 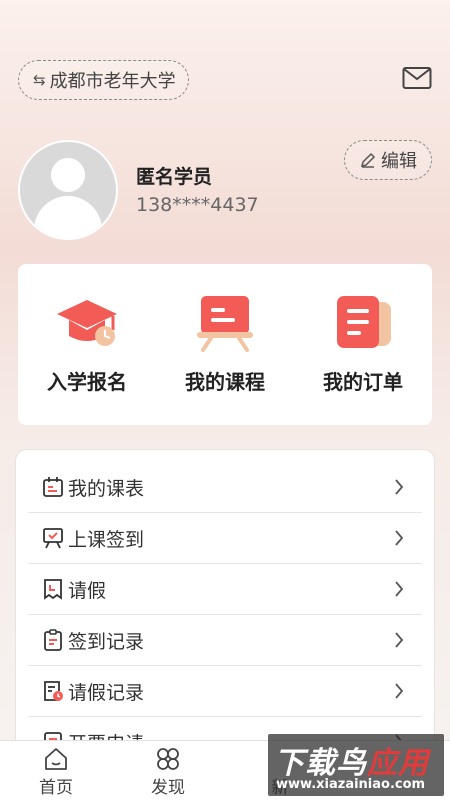 I want to click on discover-icon, so click(x=168, y=759).